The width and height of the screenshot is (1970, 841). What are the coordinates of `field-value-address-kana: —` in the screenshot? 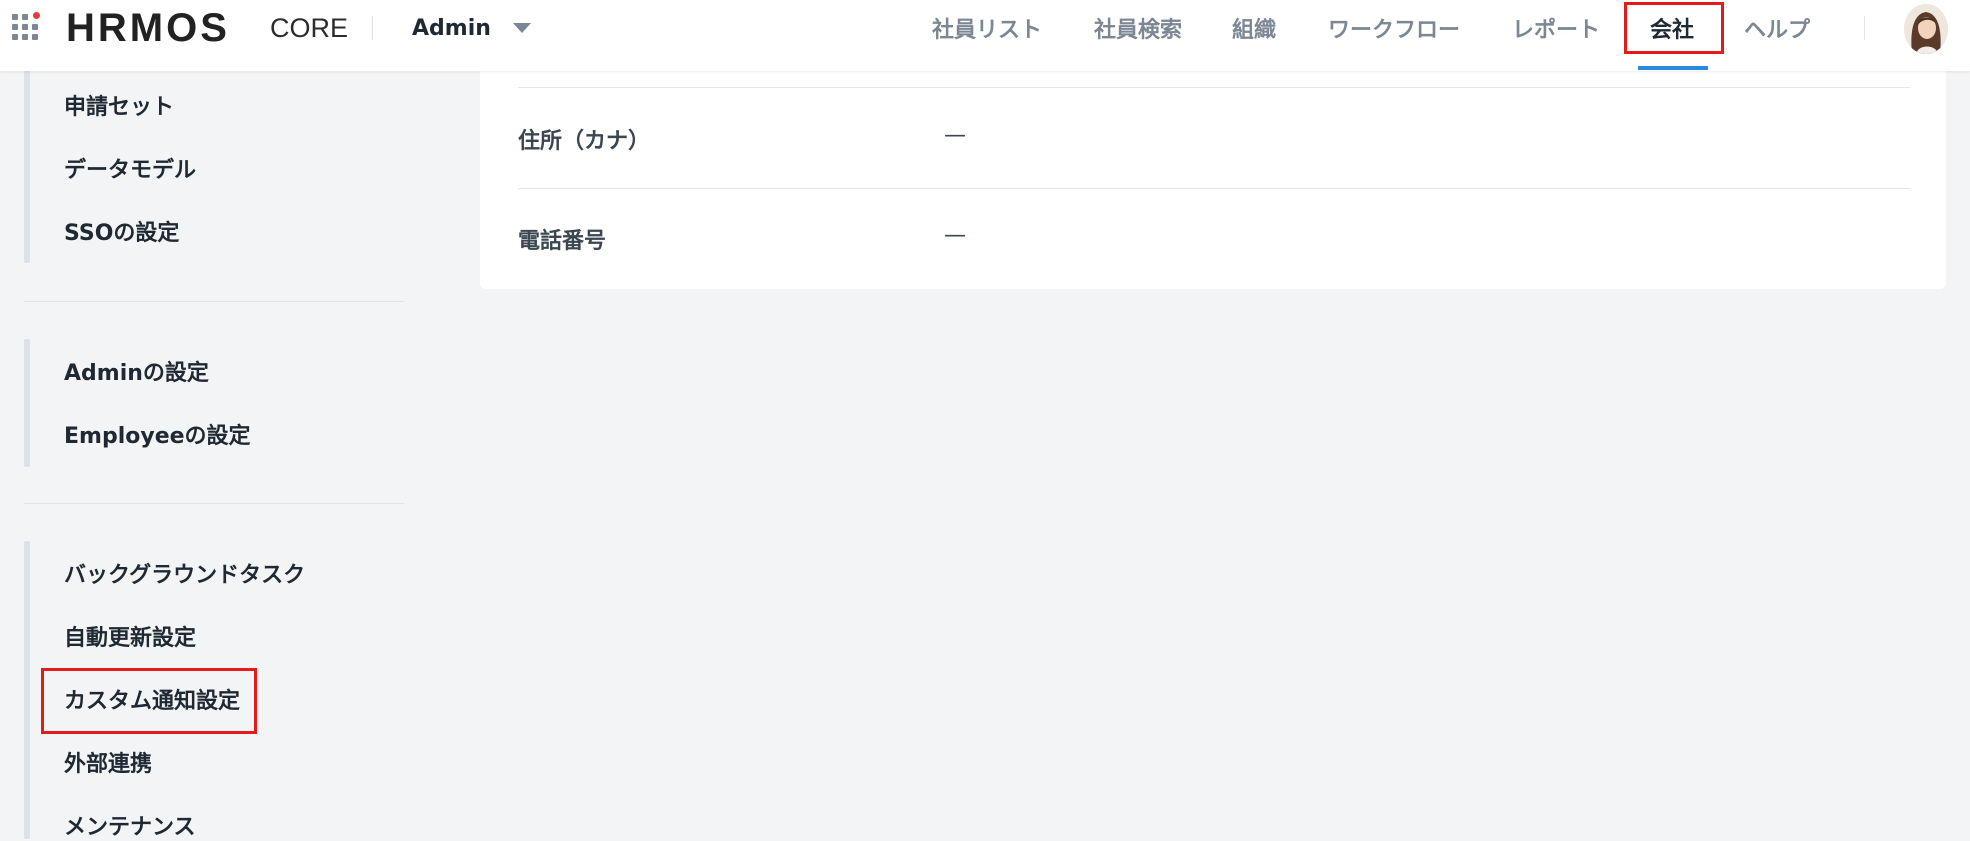 It's located at (955, 135).